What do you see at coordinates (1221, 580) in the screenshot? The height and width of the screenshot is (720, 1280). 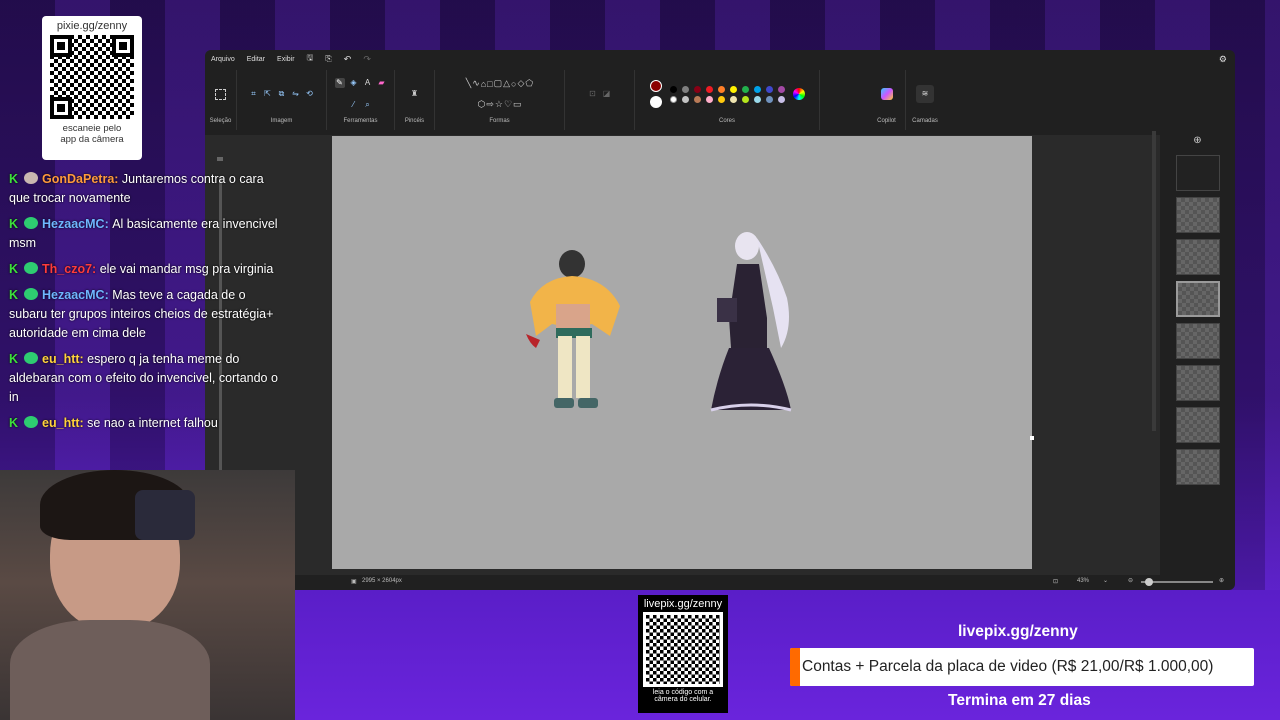 I see `zoom-in-icon: ⊕` at bounding box center [1221, 580].